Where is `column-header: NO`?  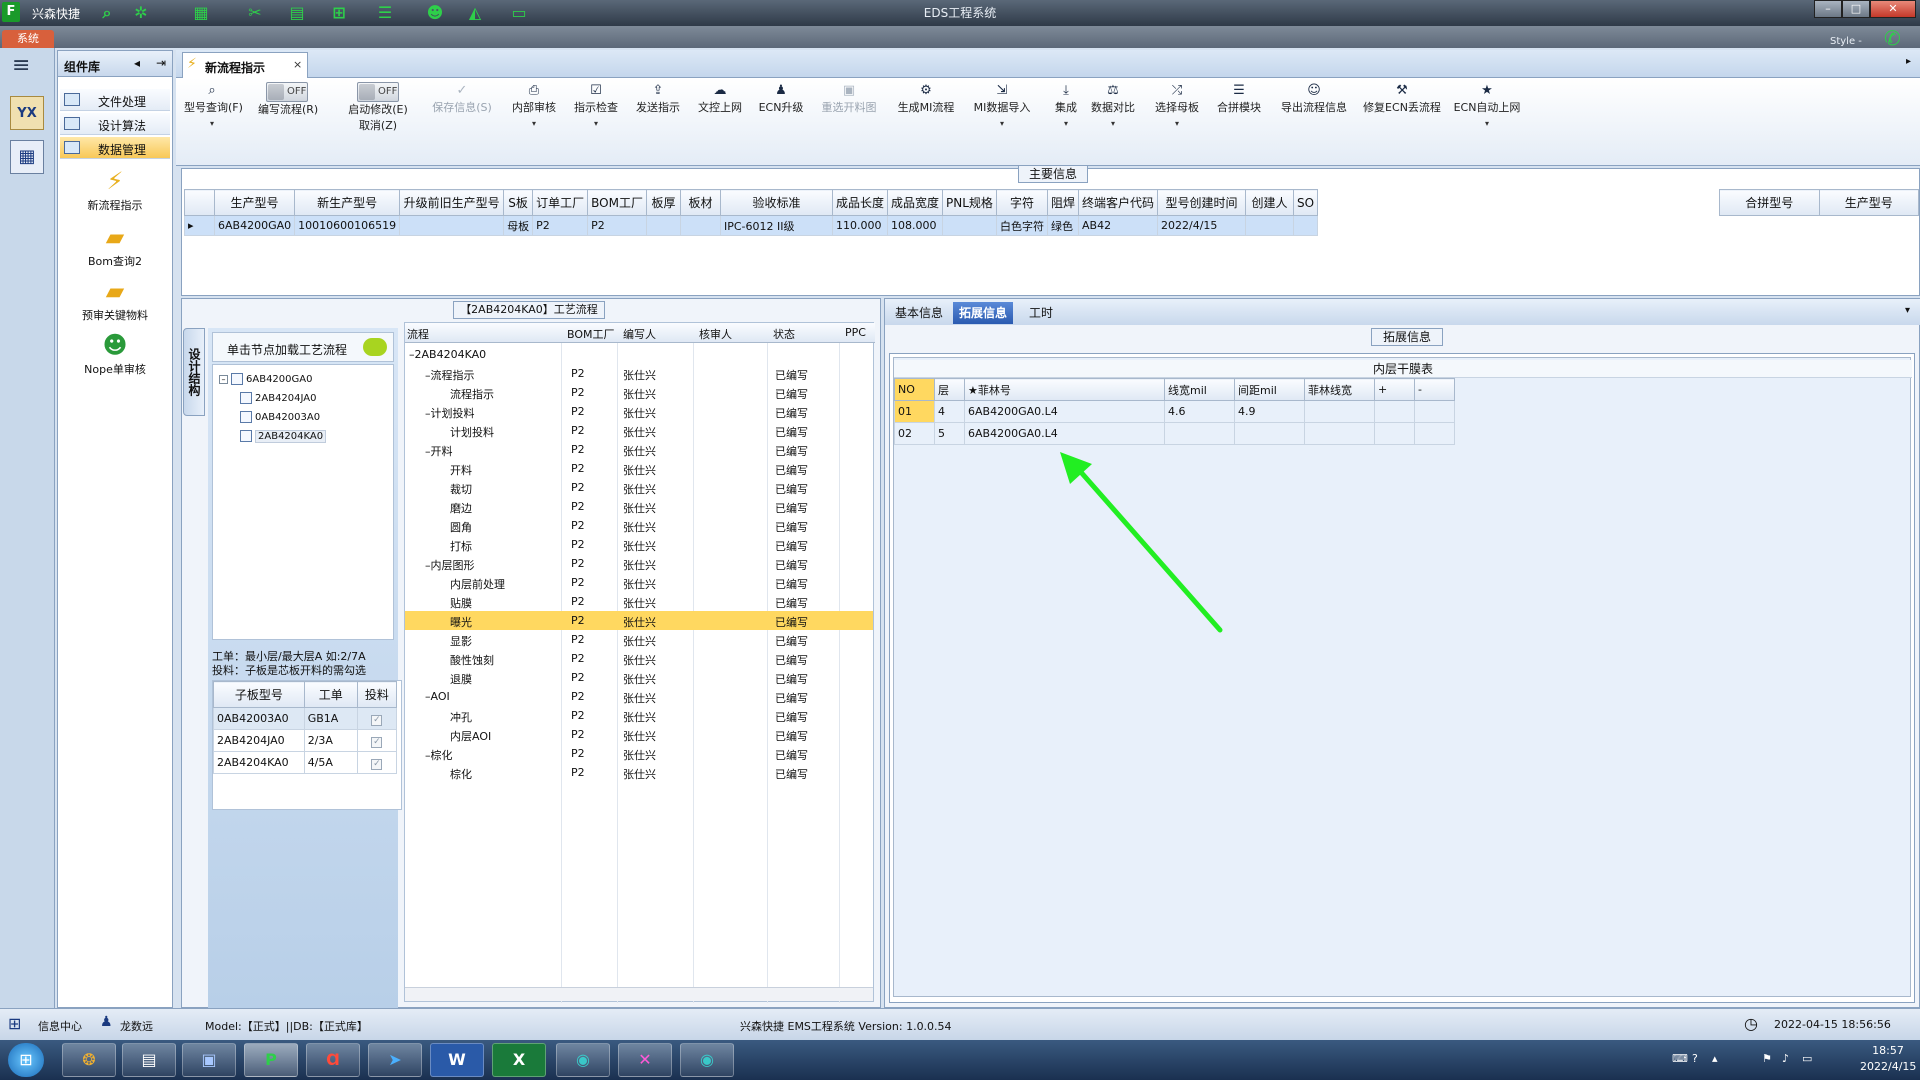 column-header: NO is located at coordinates (914, 389).